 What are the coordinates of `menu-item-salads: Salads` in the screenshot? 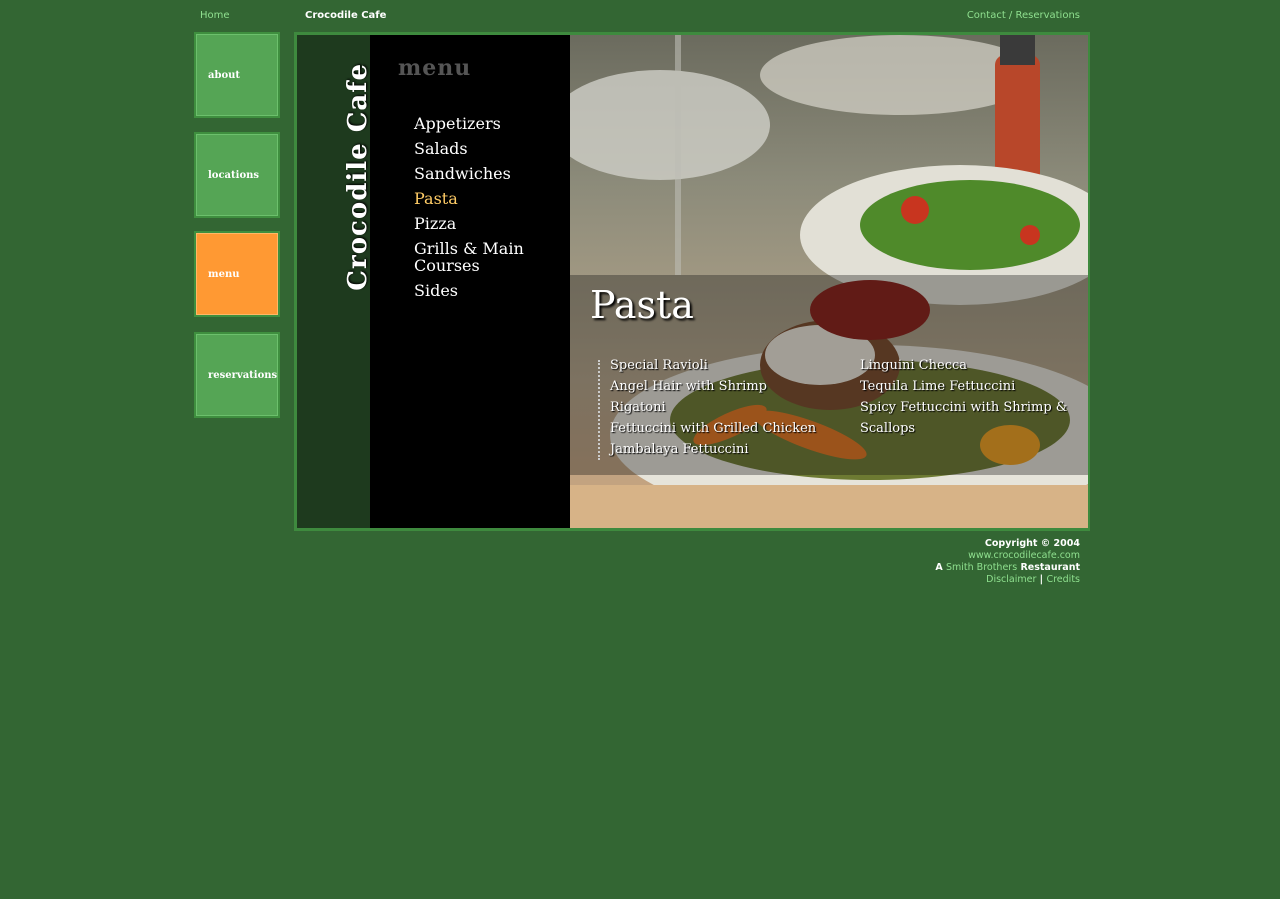 It's located at (479, 148).